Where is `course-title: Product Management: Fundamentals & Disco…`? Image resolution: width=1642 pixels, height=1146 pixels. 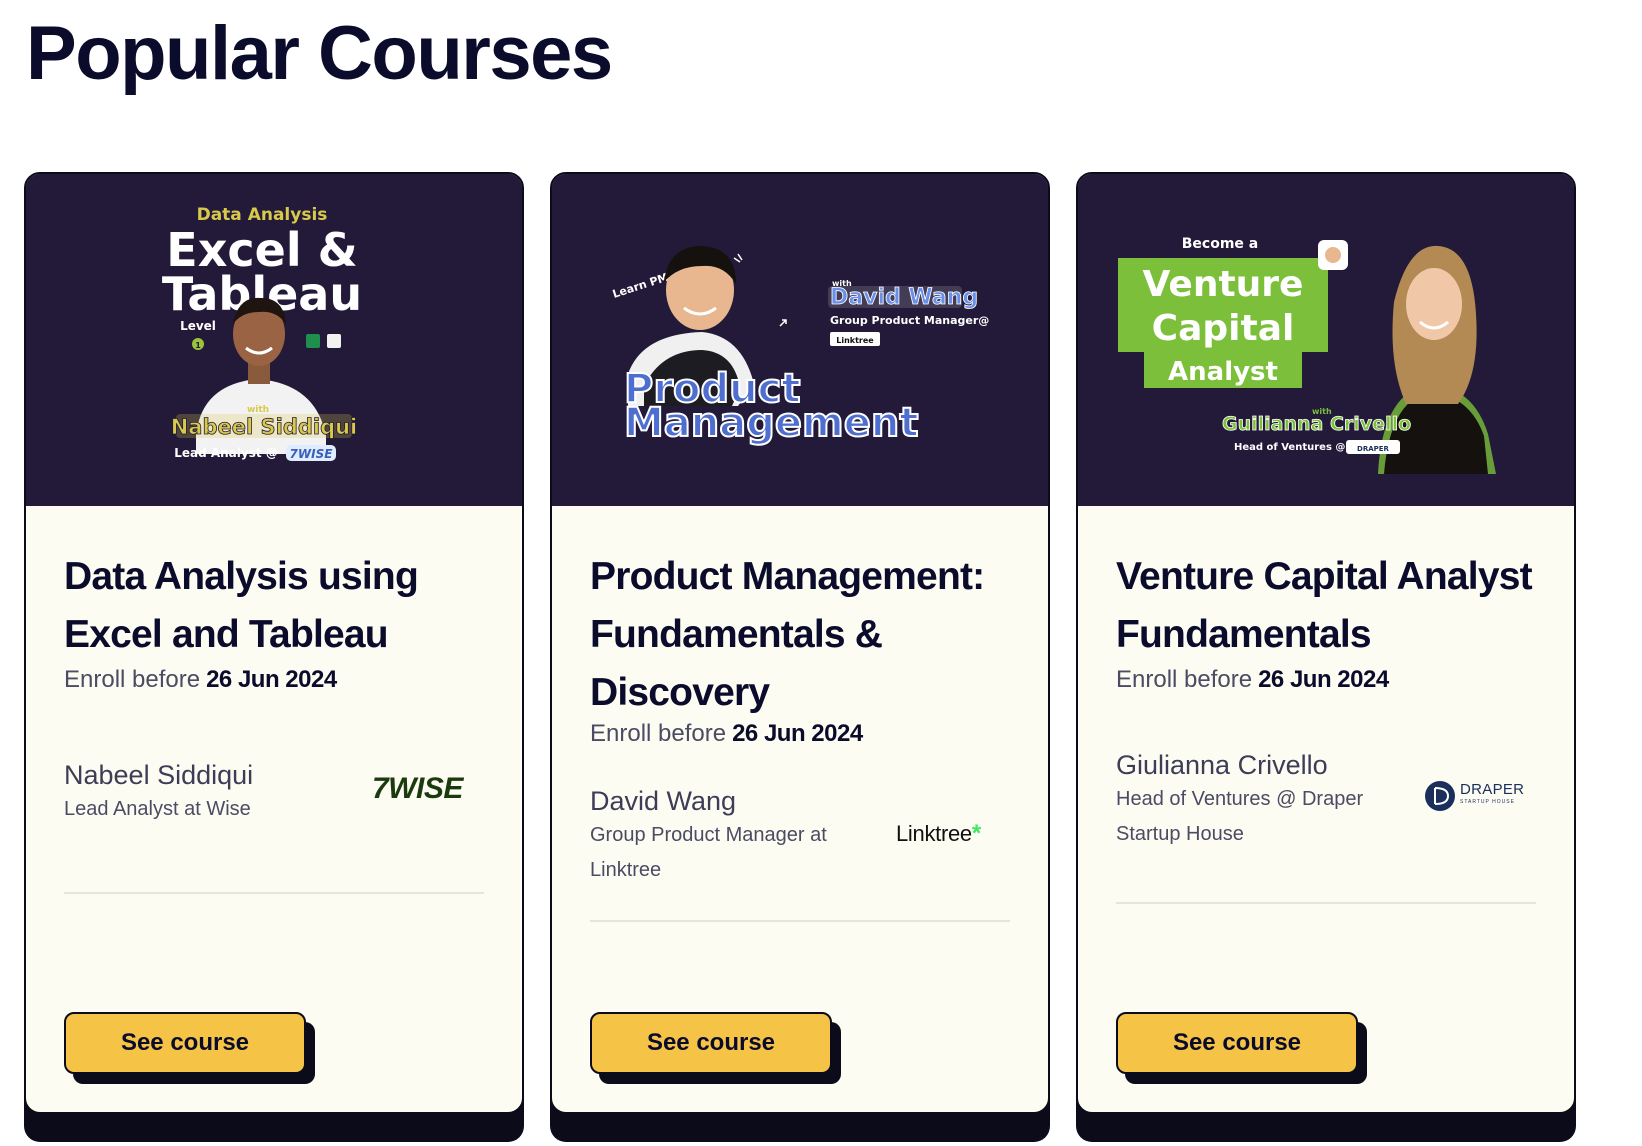 course-title: Product Management: Fundamentals & Disco… is located at coordinates (805, 635).